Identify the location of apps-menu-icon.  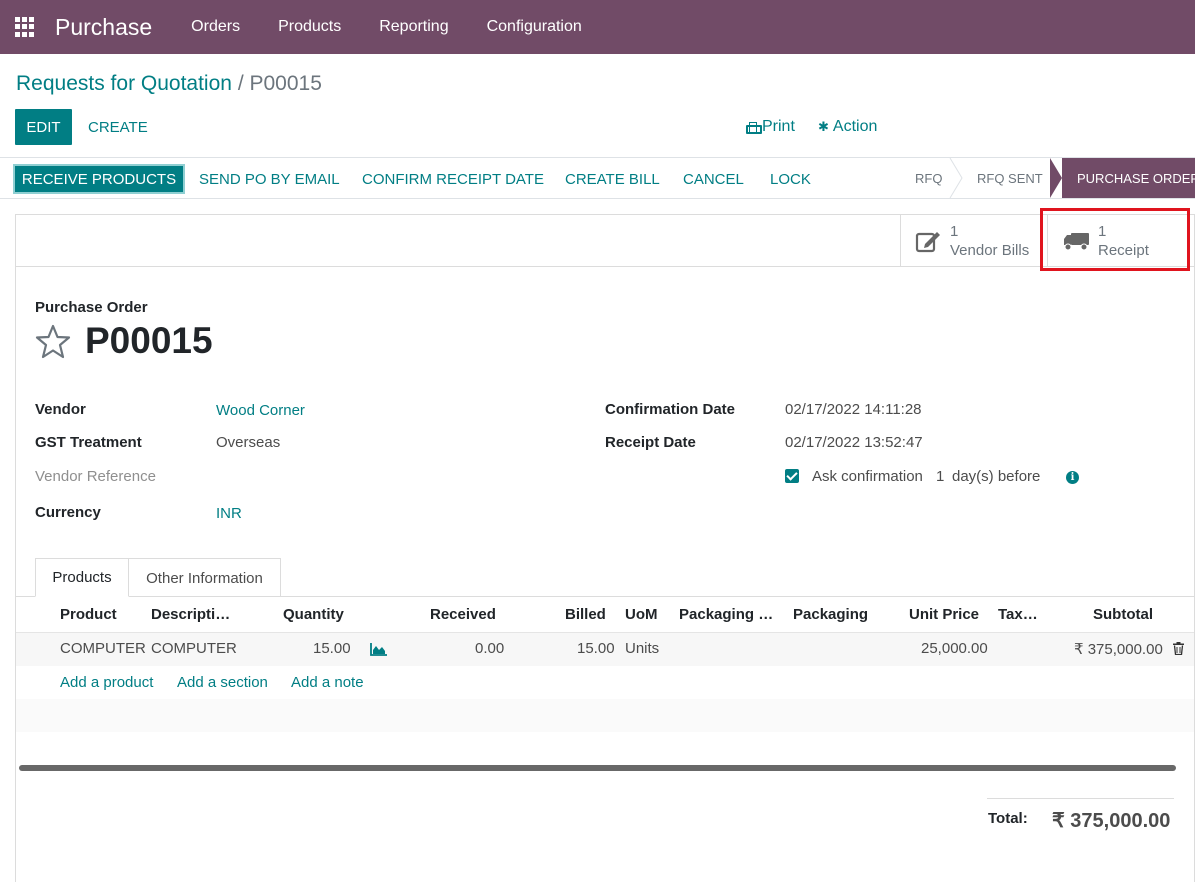
(25, 27).